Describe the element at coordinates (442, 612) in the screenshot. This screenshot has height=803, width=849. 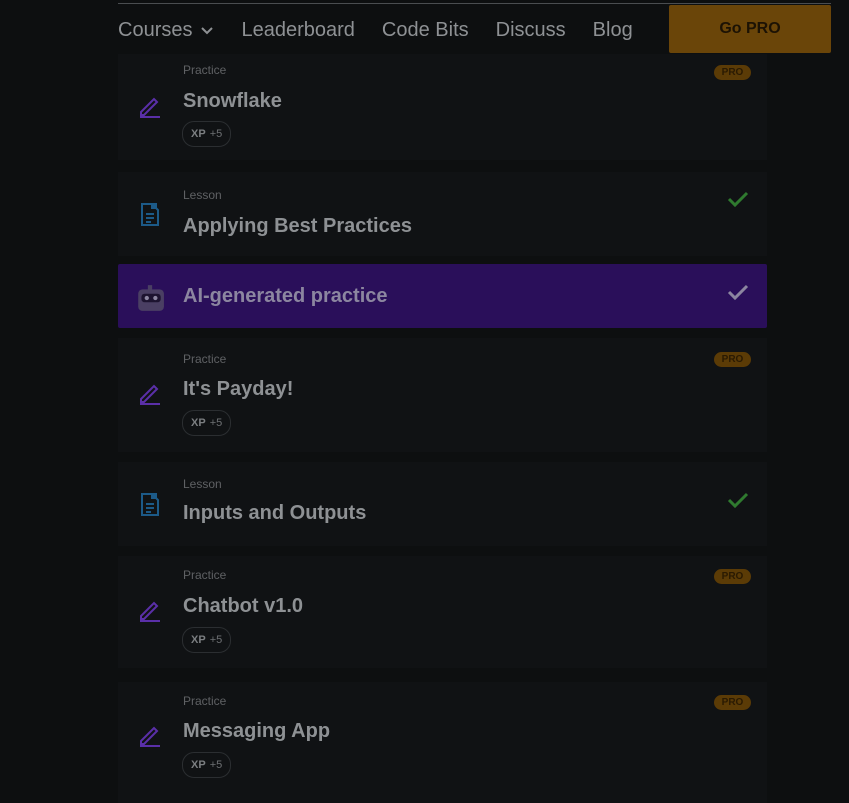
I see `list-item: Practice Chatbot v1.0 XP +5 PRO` at that location.